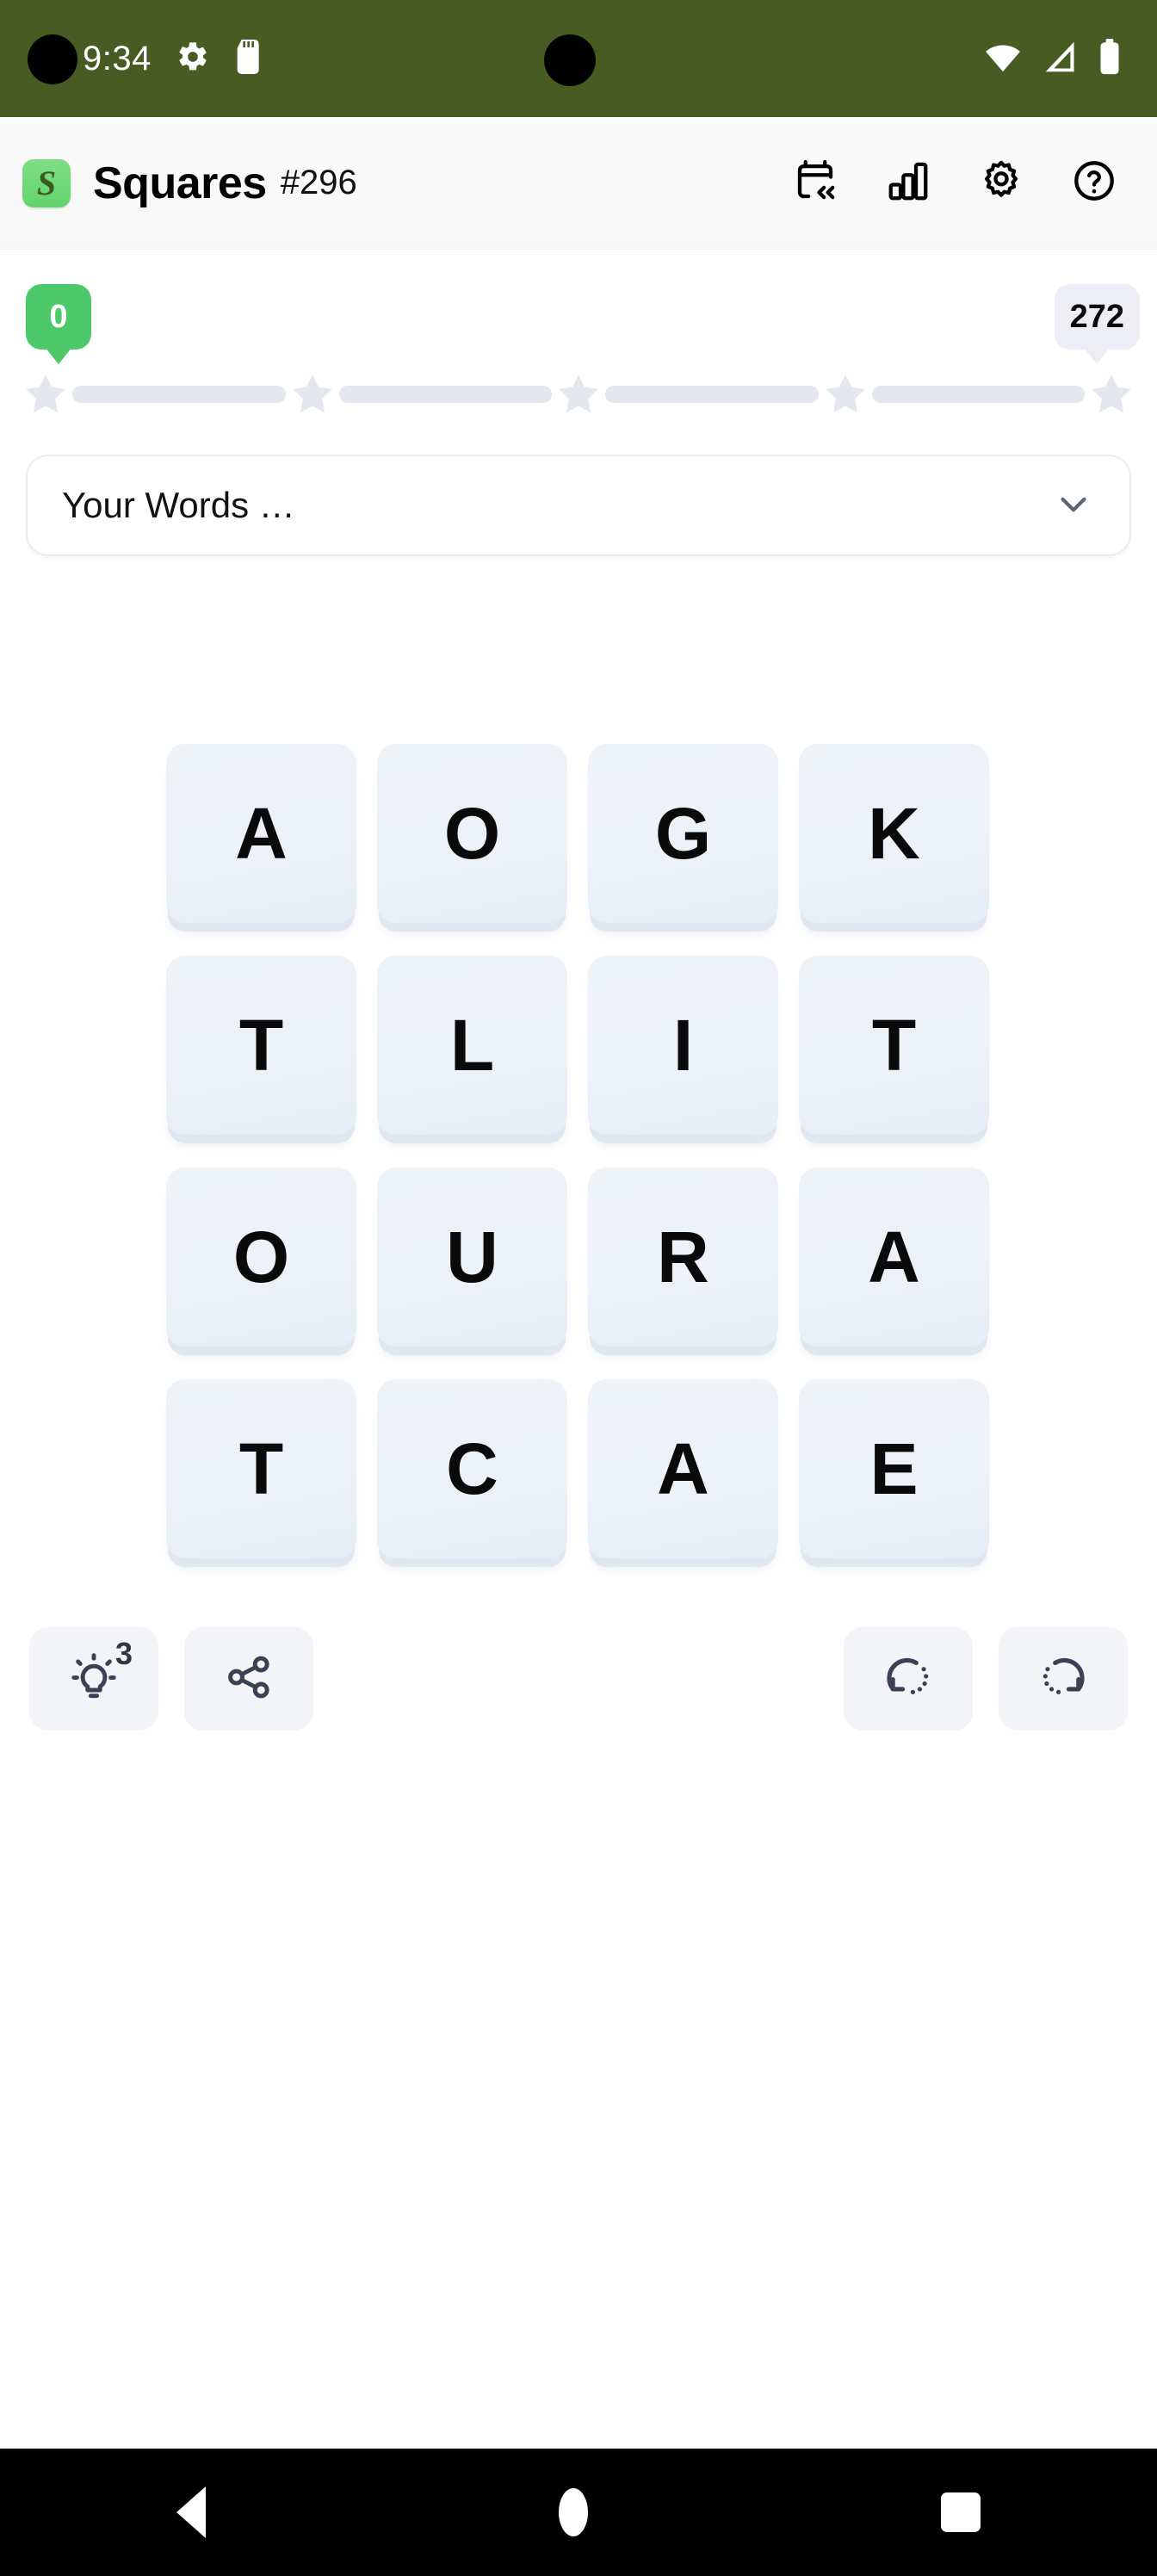  What do you see at coordinates (1074, 505) in the screenshot?
I see `chevron-down-icon` at bounding box center [1074, 505].